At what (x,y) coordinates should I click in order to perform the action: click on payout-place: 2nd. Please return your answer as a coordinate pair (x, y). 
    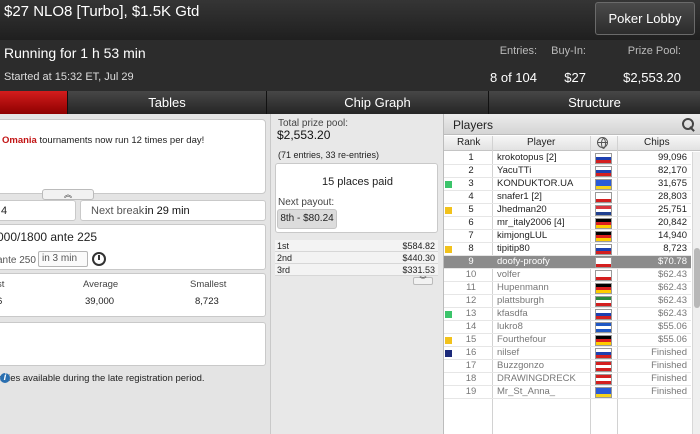
    Looking at the image, I should click on (285, 258).